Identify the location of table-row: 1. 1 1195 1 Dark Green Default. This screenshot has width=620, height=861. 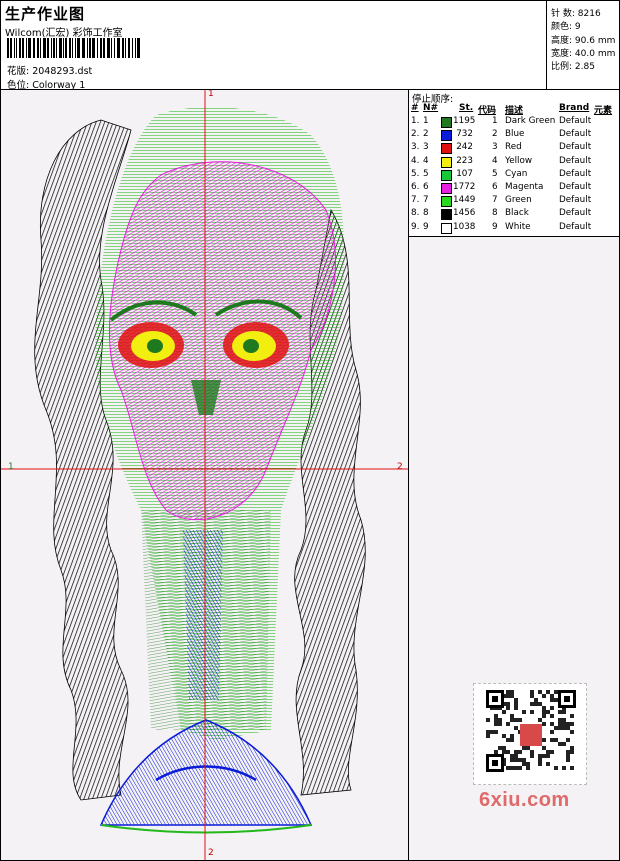
(514, 122).